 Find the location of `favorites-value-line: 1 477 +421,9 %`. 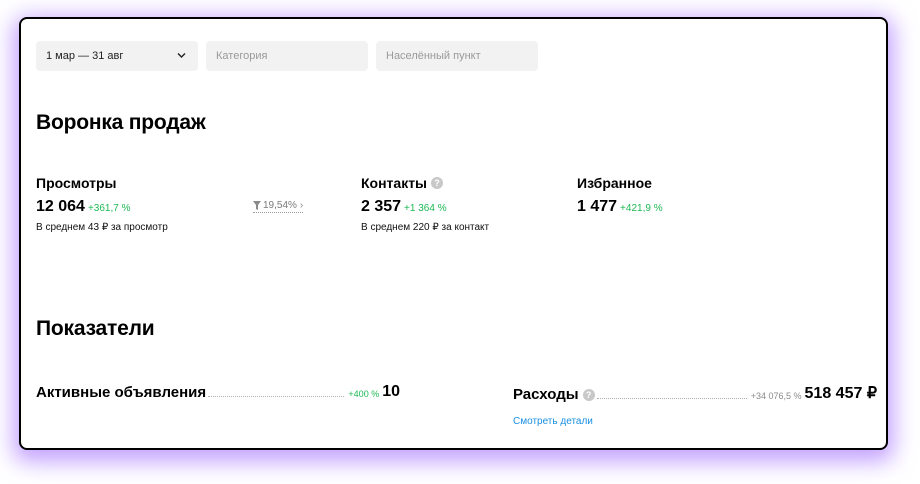

favorites-value-line: 1 477 +421,9 % is located at coordinates (620, 207).